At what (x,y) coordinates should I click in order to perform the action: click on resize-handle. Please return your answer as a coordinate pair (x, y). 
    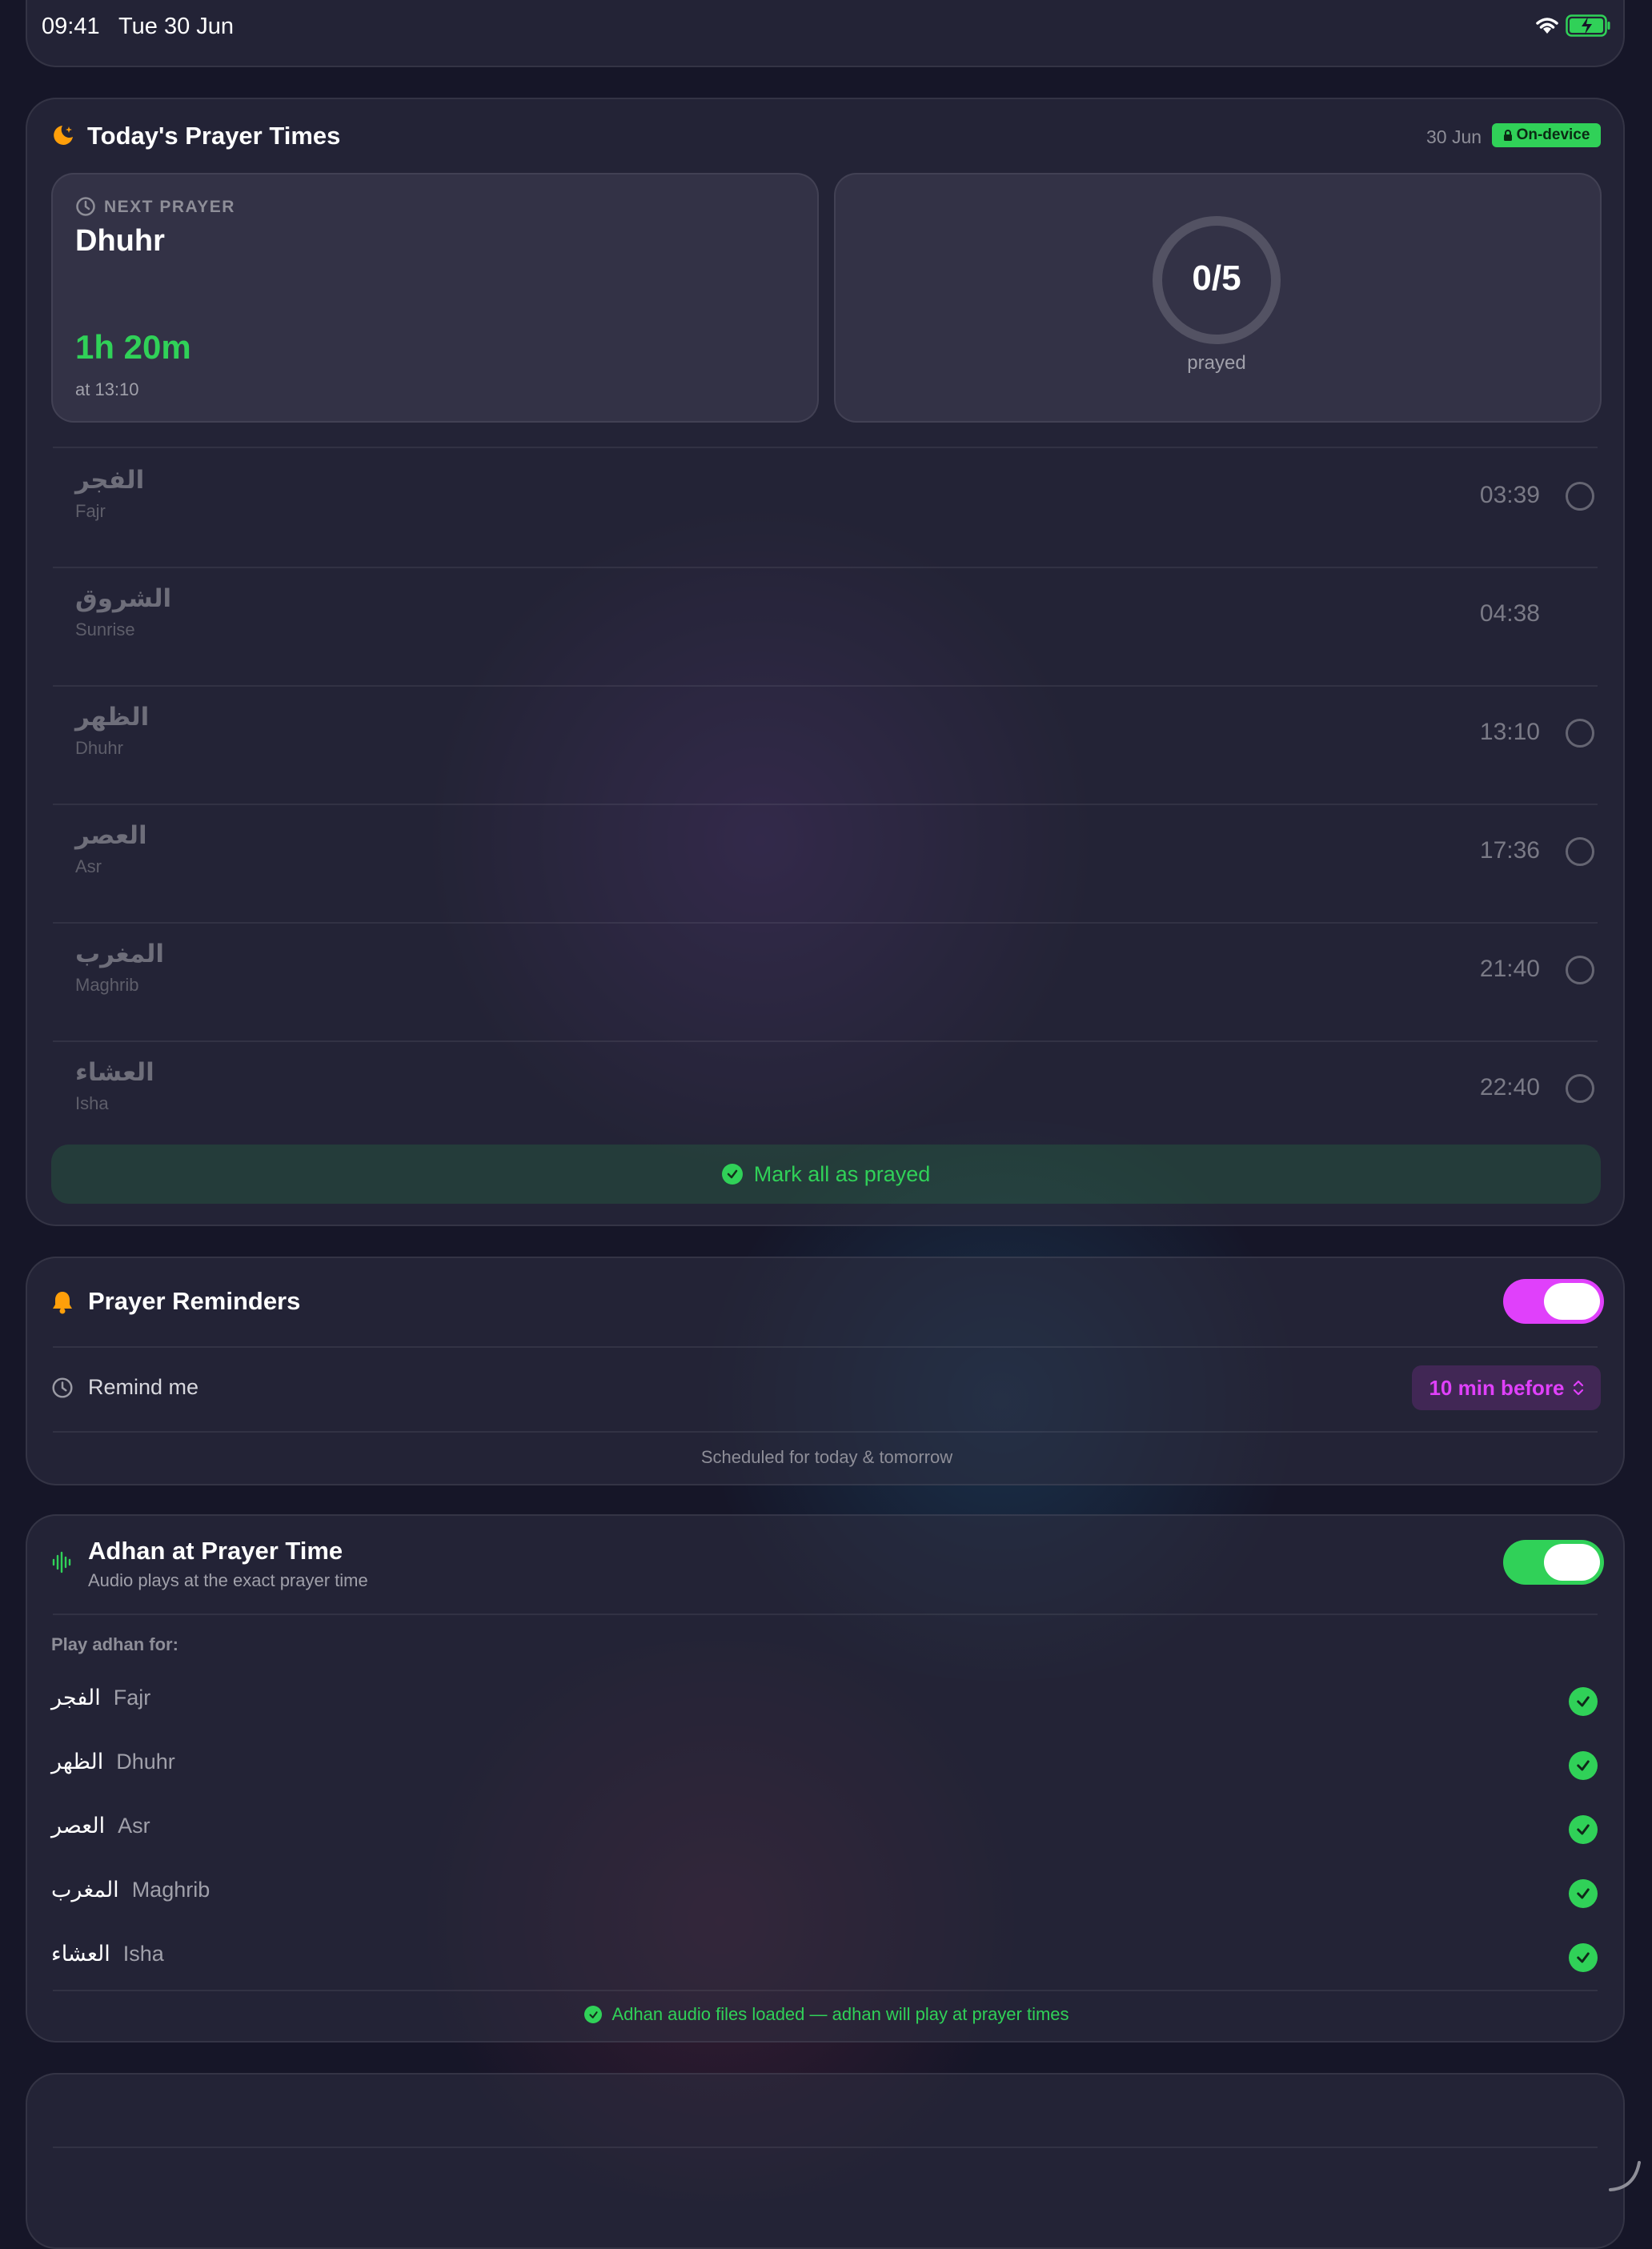
    Looking at the image, I should click on (1624, 2177).